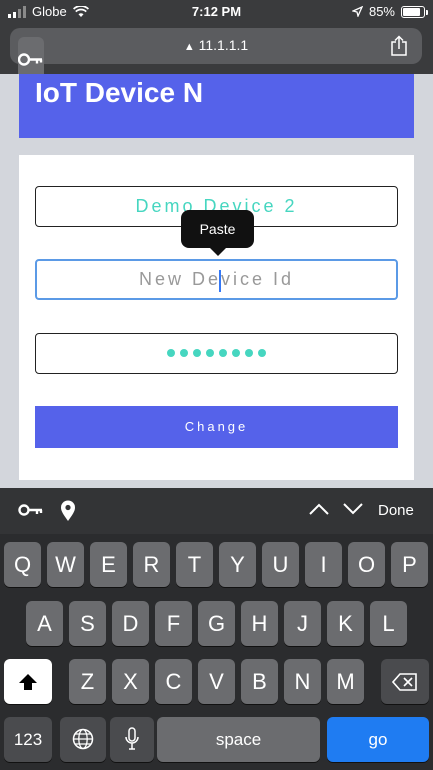  I want to click on globe-icon, so click(83, 739).